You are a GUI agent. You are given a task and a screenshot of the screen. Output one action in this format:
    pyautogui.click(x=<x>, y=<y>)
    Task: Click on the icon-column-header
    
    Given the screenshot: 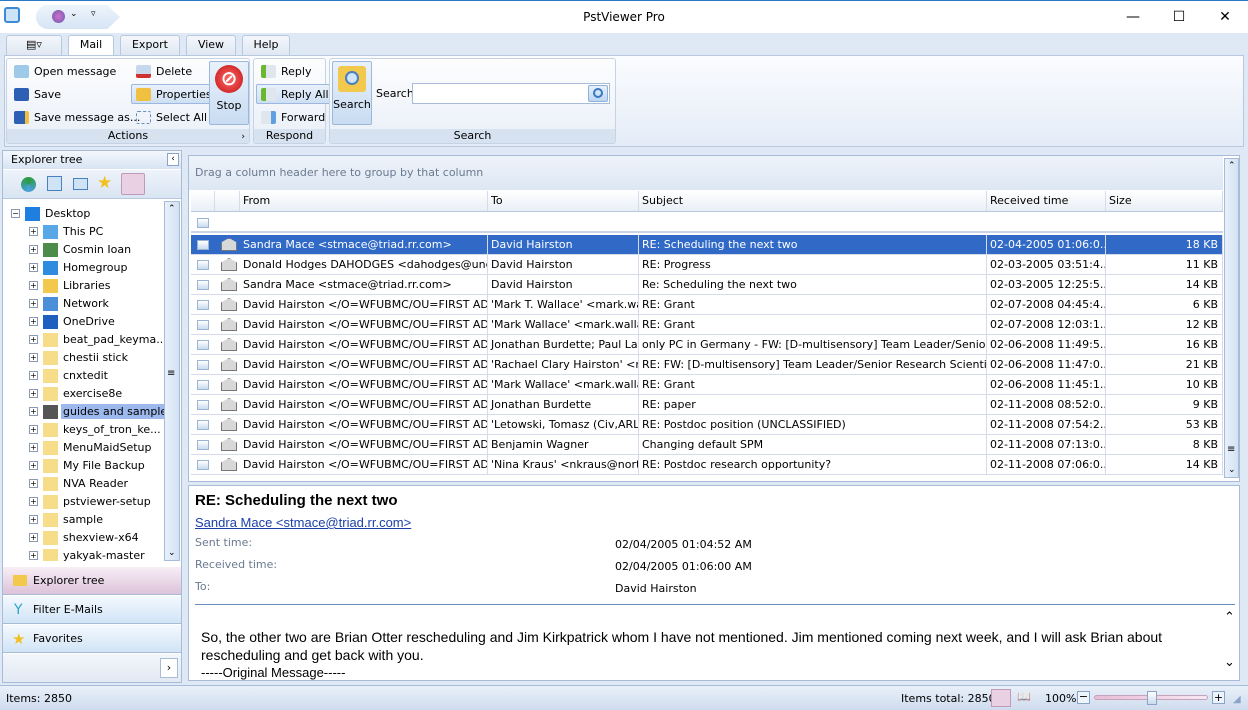 What is the action you would take?
    pyautogui.click(x=227, y=201)
    